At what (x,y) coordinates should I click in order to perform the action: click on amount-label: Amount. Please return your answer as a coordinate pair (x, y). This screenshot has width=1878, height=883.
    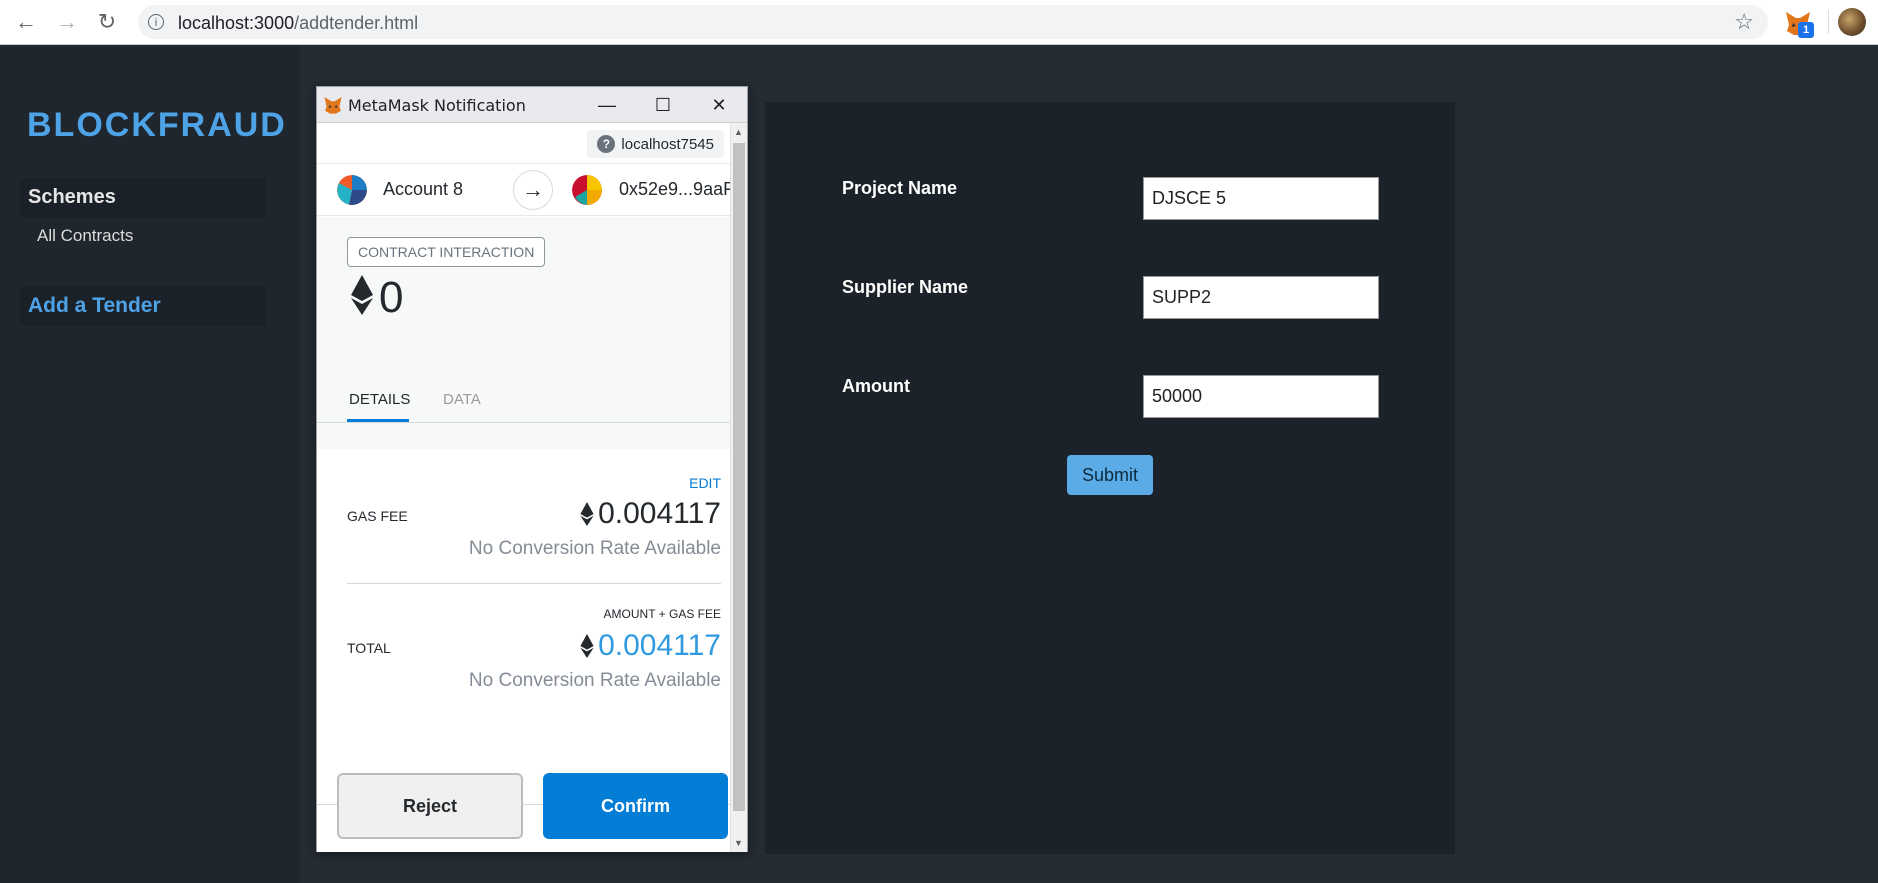
    Looking at the image, I should click on (876, 386).